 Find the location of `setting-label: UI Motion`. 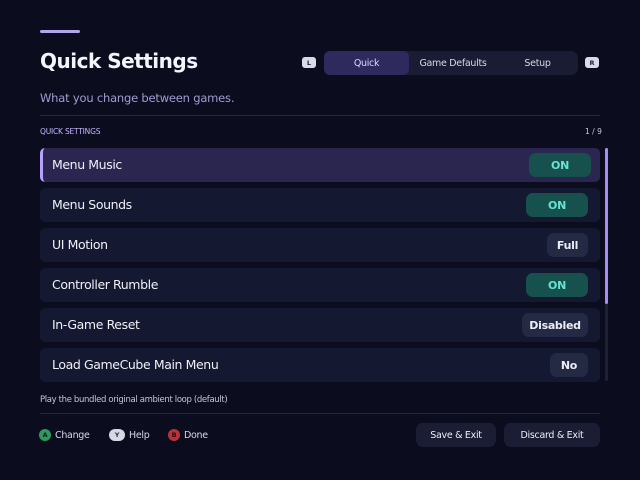

setting-label: UI Motion is located at coordinates (80, 244).